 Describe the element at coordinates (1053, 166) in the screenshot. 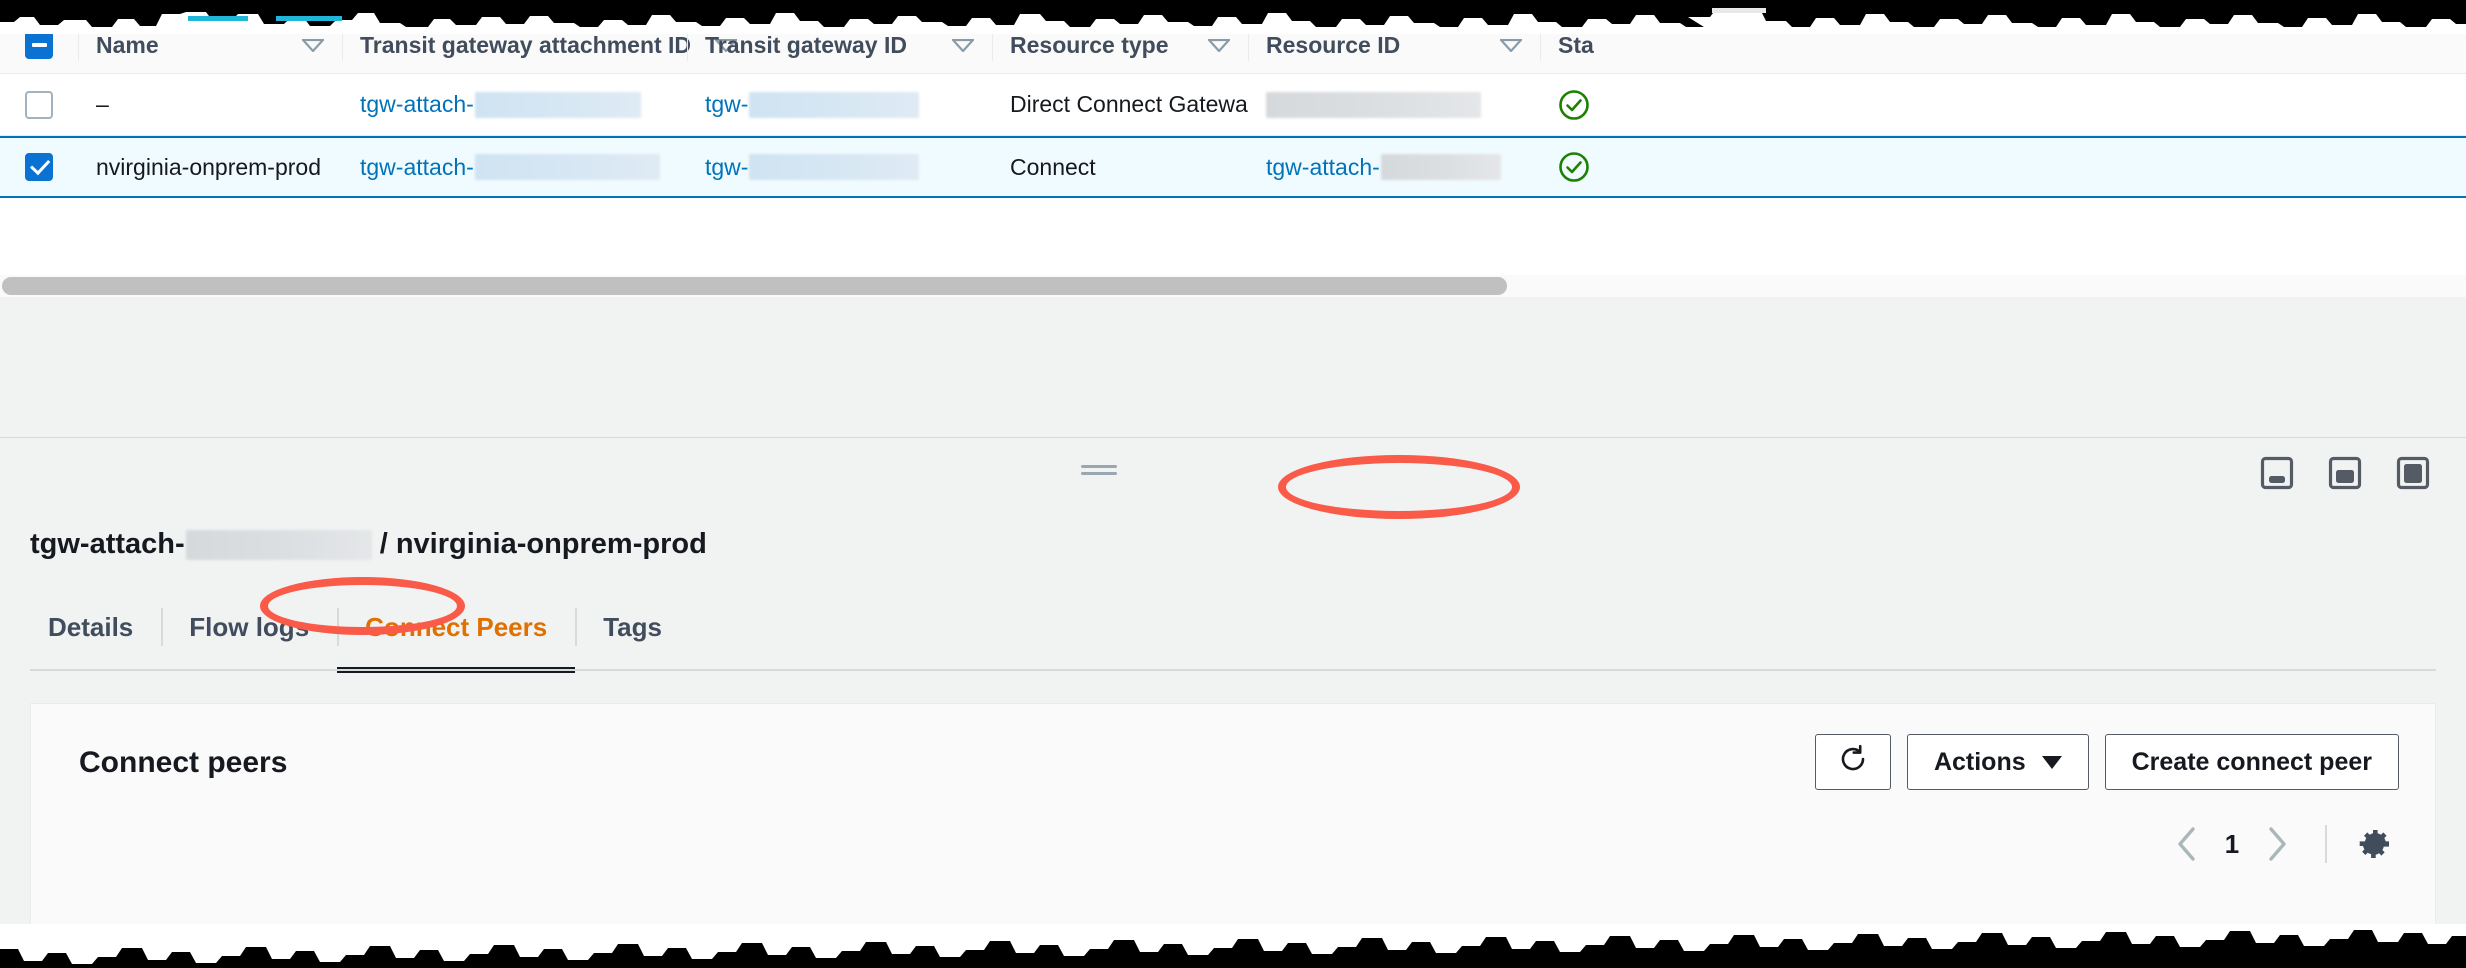

I see `cell-resource-type: Connect` at that location.